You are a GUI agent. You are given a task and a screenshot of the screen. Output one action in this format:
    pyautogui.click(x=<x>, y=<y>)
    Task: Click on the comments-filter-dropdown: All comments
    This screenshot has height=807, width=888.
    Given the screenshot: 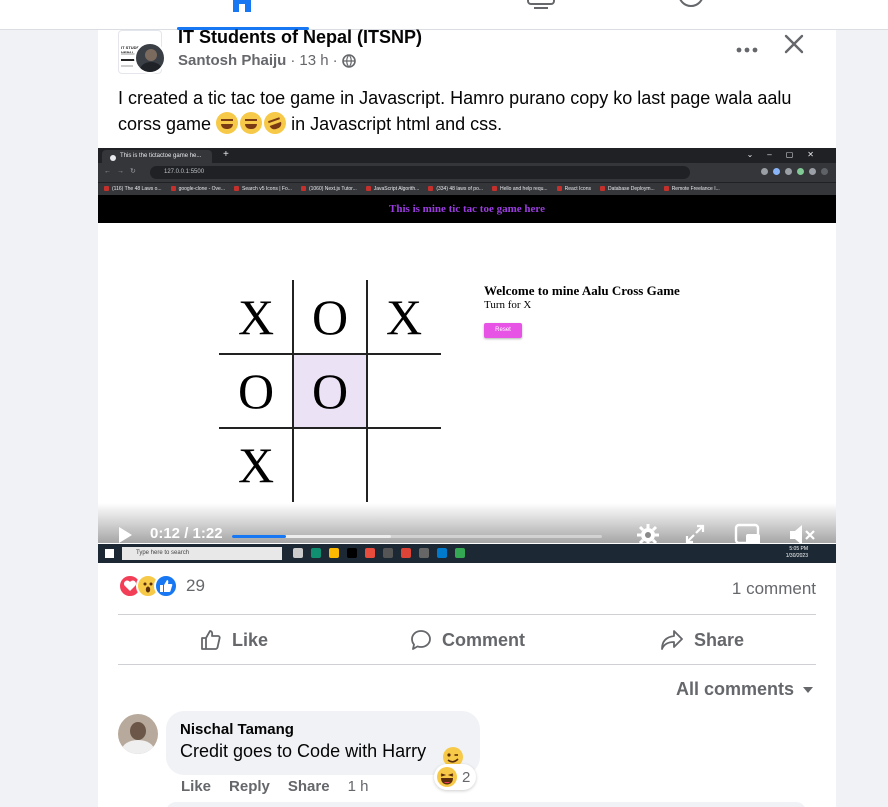 What is the action you would take?
    pyautogui.click(x=745, y=689)
    